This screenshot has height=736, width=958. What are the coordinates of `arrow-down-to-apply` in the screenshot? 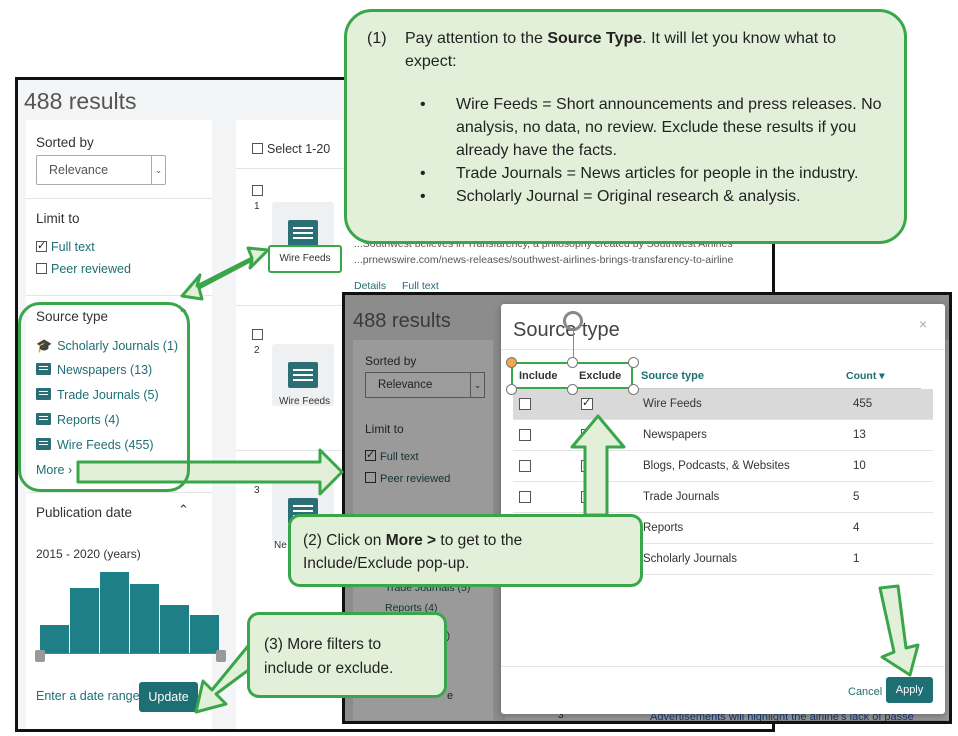 It's located at (899, 630).